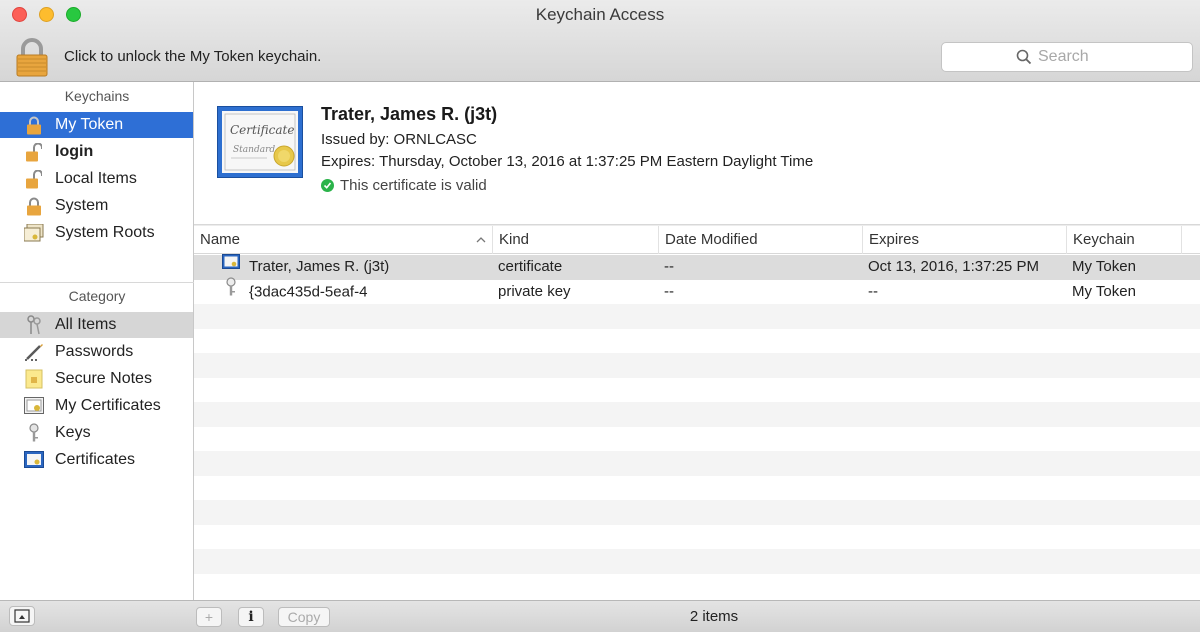 Image resolution: width=1200 pixels, height=632 pixels. What do you see at coordinates (89, 124) in the screenshot?
I see `sidebar-item-label: My Token` at bounding box center [89, 124].